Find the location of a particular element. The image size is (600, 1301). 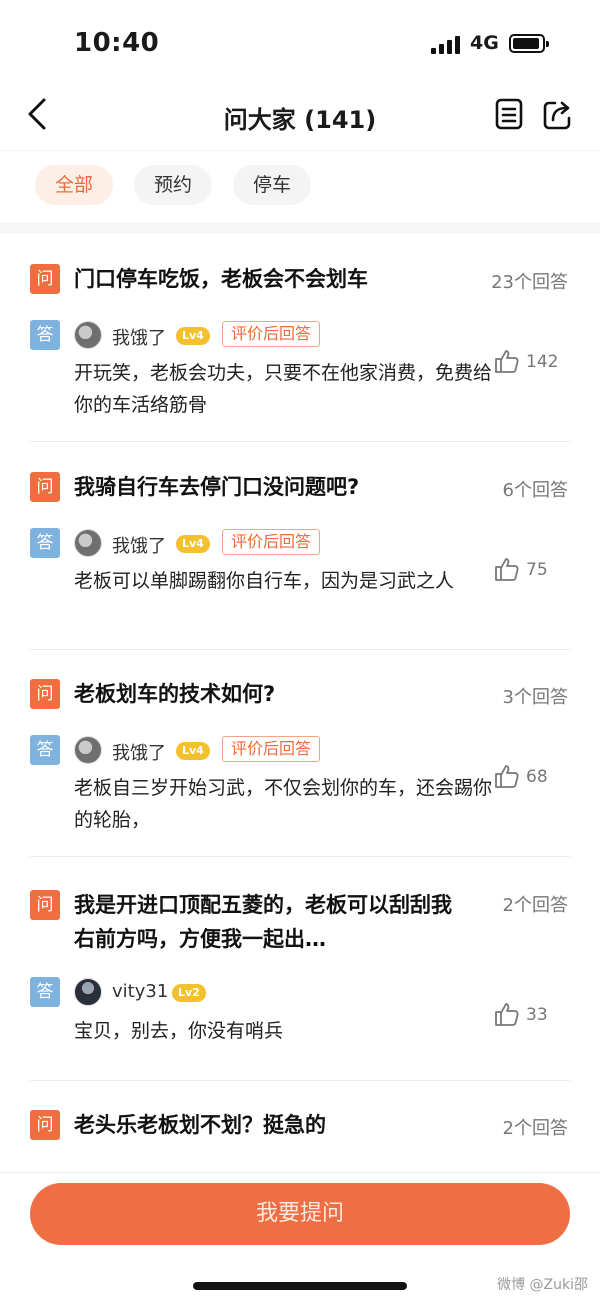

like-count: 68 is located at coordinates (537, 777).